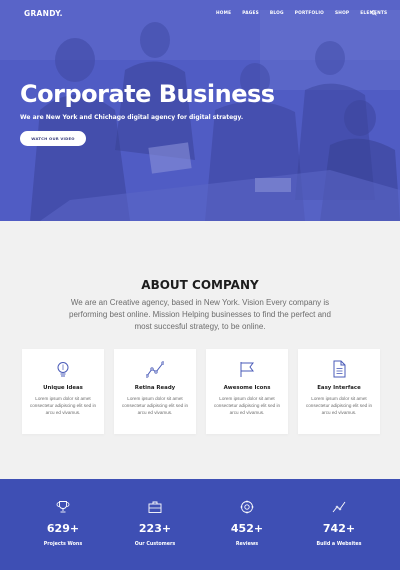 The image size is (400, 570). Describe the element at coordinates (247, 528) in the screenshot. I see `stat-value: 452+` at that location.